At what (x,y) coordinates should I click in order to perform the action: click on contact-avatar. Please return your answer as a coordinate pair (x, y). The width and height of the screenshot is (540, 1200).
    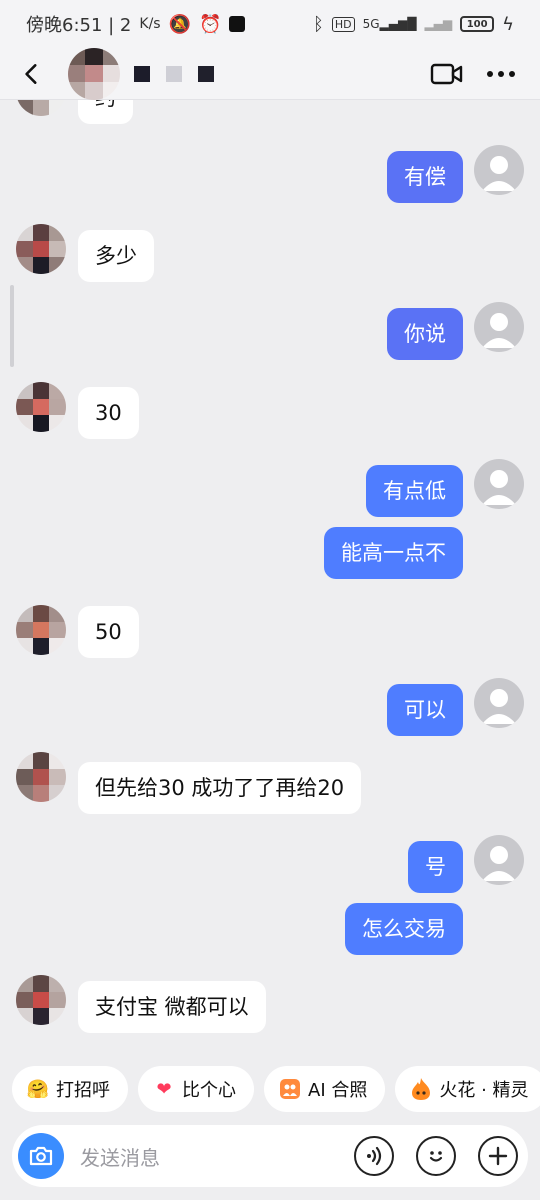
    Looking at the image, I should click on (94, 73).